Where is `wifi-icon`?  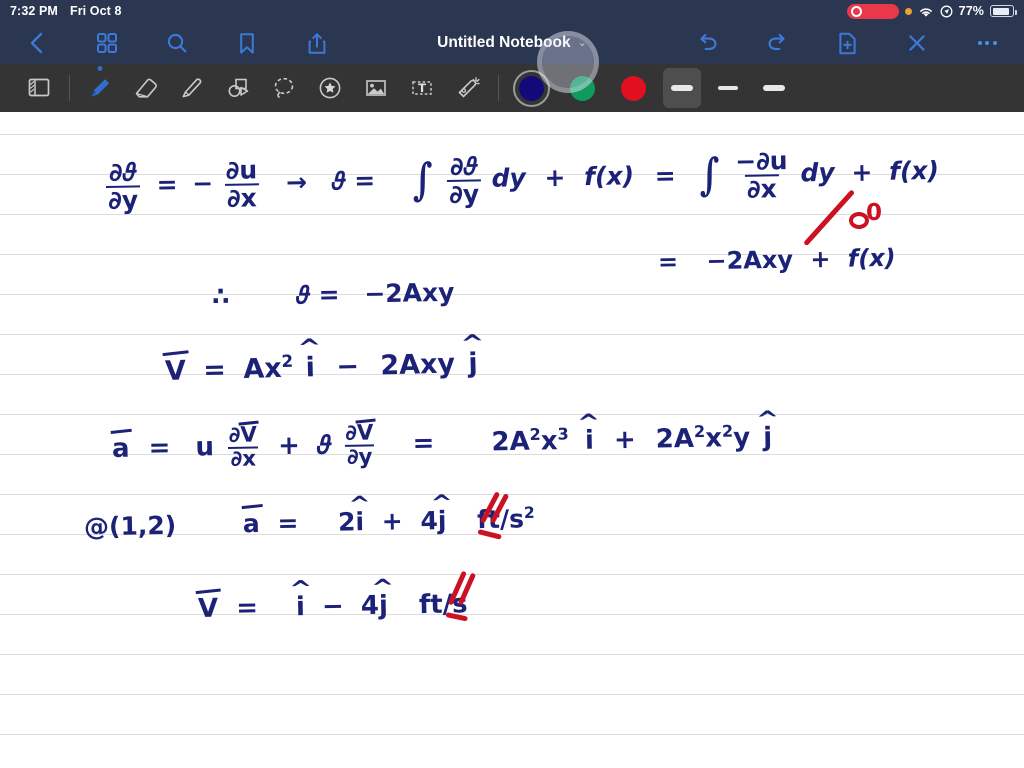
wifi-icon is located at coordinates (926, 11).